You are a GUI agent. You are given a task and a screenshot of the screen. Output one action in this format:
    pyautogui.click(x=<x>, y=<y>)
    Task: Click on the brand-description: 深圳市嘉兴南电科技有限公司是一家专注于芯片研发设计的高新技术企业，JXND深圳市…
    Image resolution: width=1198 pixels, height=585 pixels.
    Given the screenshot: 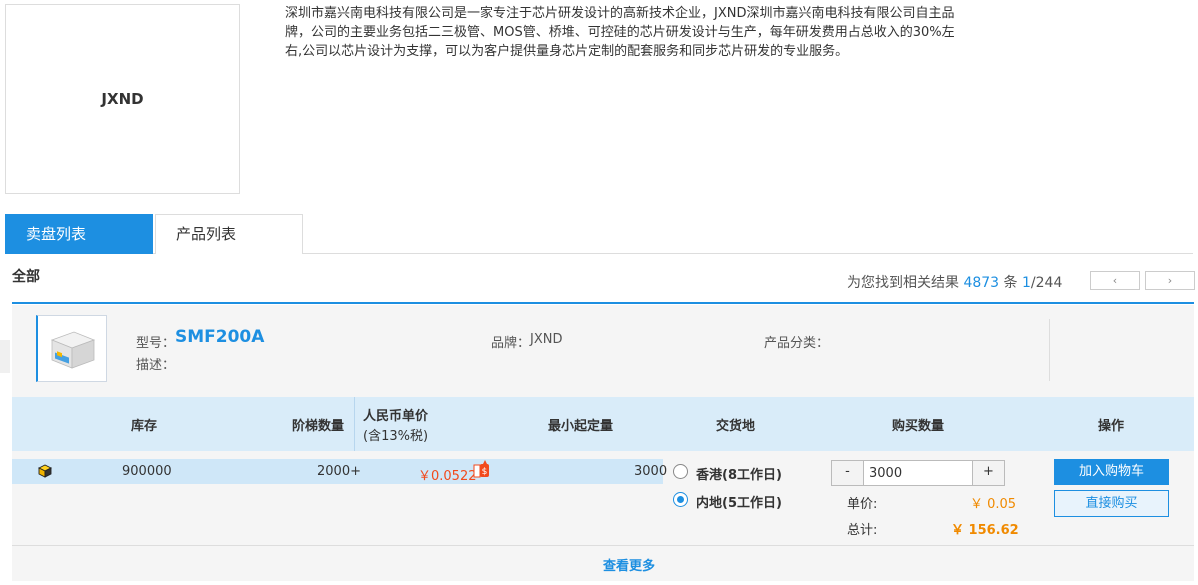 What is the action you would take?
    pyautogui.click(x=620, y=32)
    